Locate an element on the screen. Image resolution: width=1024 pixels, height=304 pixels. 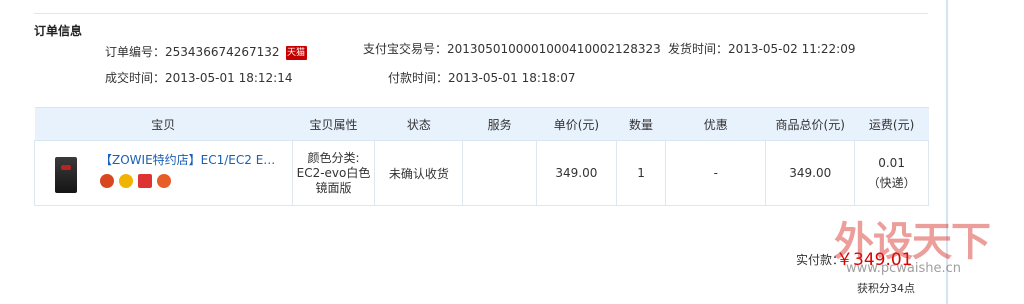
props-cell: 颜色分类: EC2-evo白色 镜面版 is located at coordinates (333, 173).